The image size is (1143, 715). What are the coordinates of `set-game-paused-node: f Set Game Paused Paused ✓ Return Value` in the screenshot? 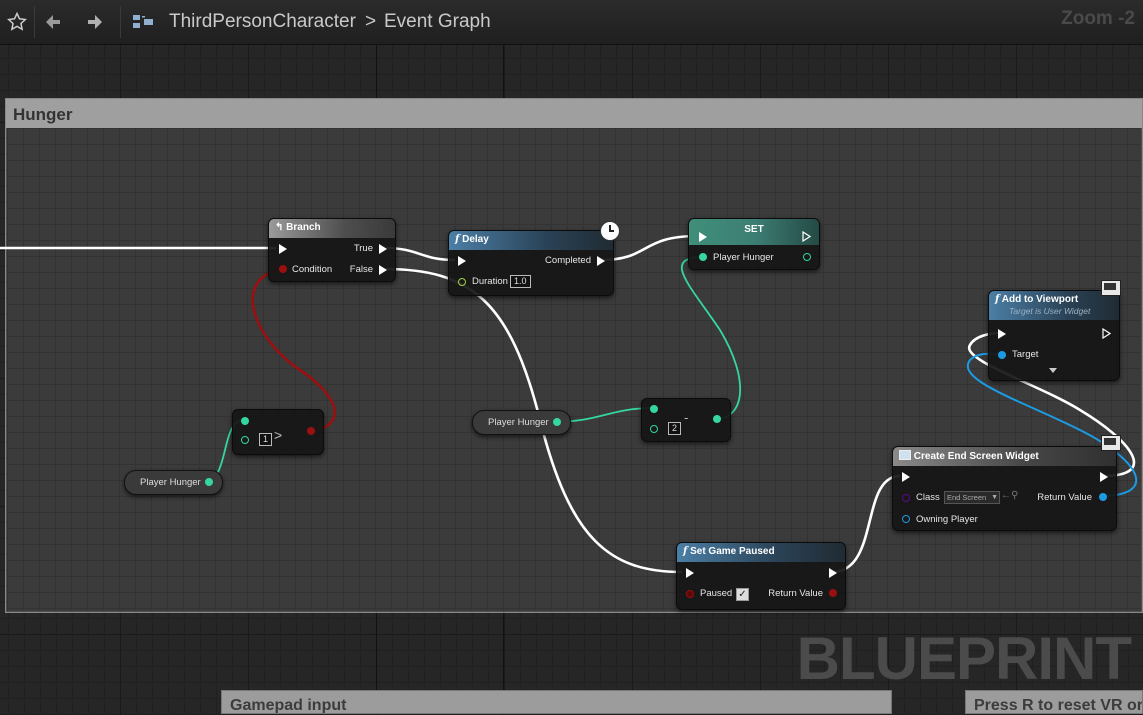 It's located at (761, 576).